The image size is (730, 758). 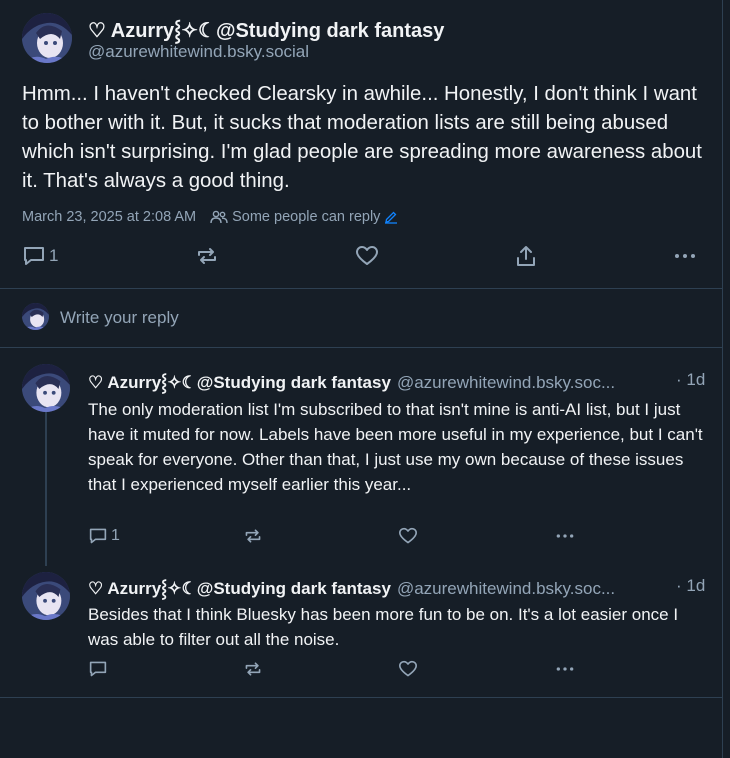 I want to click on write-reply-placeholder: Write your reply, so click(x=119, y=317).